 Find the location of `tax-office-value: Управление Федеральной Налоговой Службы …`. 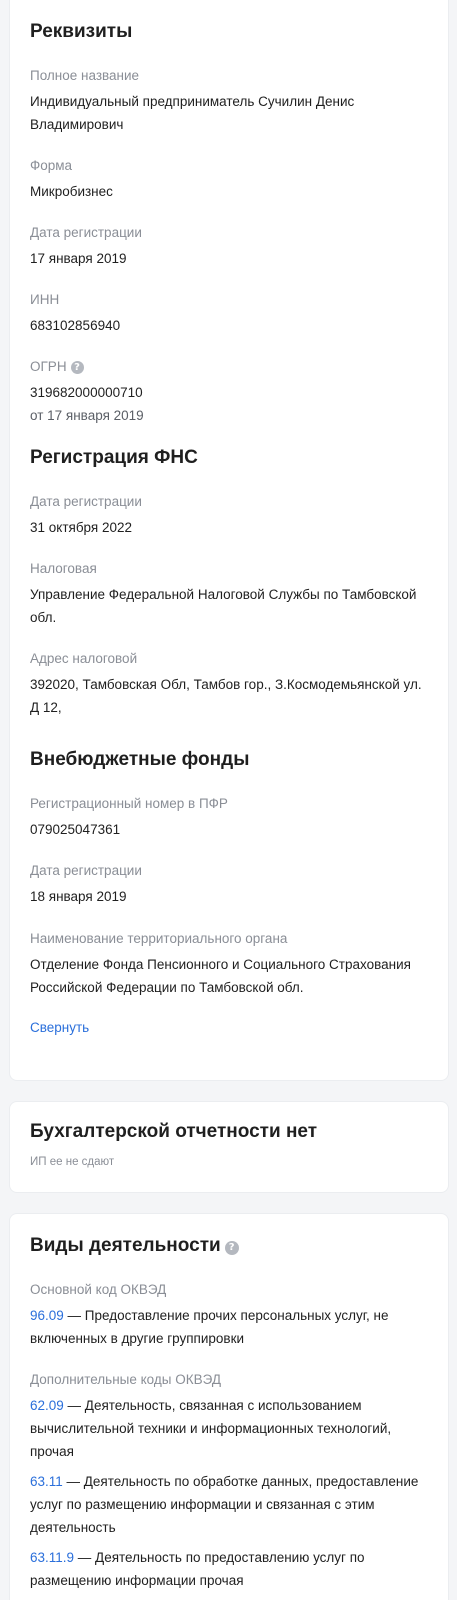

tax-office-value: Управление Федеральной Налоговой Службы … is located at coordinates (223, 606).